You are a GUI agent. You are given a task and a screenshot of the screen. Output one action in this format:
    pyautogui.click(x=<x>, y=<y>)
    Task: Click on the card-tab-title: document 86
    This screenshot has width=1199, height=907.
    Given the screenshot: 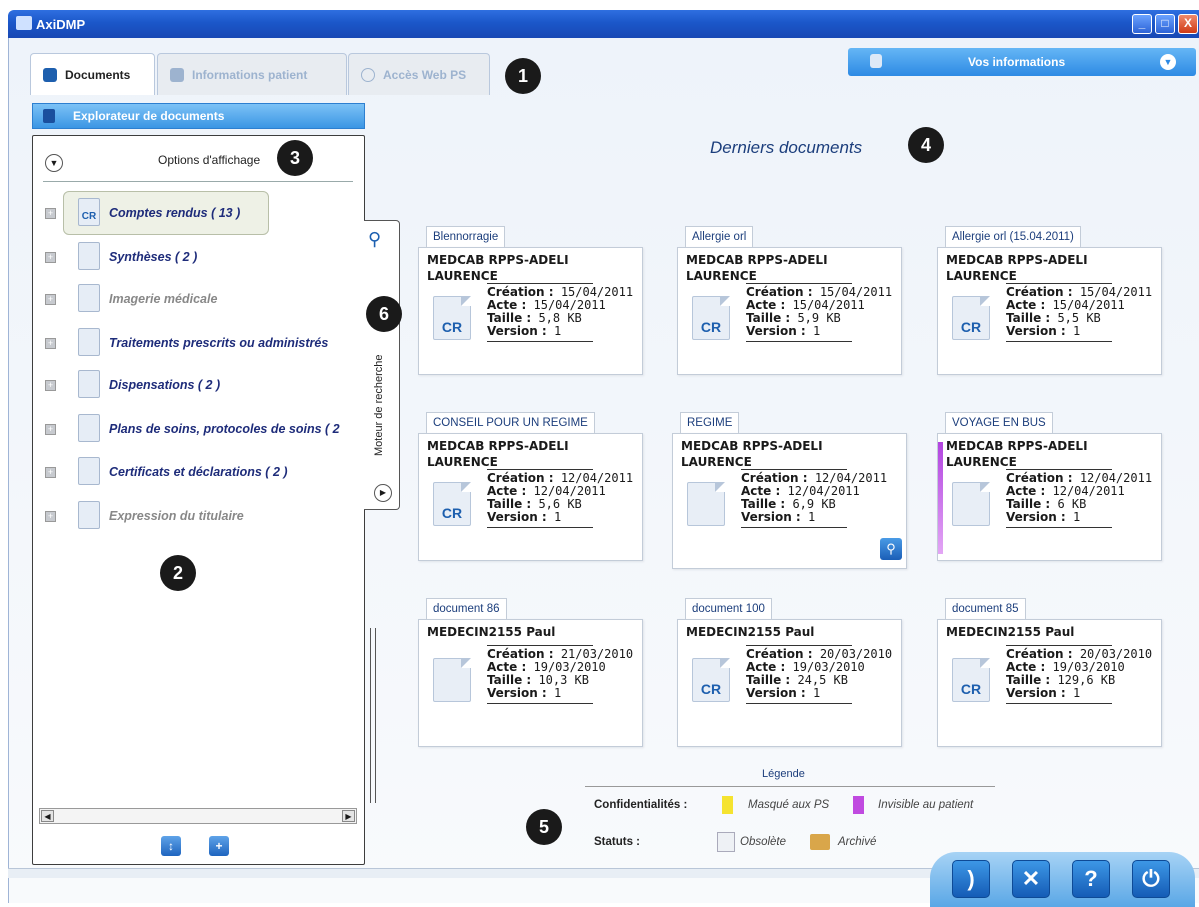 What is the action you would take?
    pyautogui.click(x=466, y=609)
    